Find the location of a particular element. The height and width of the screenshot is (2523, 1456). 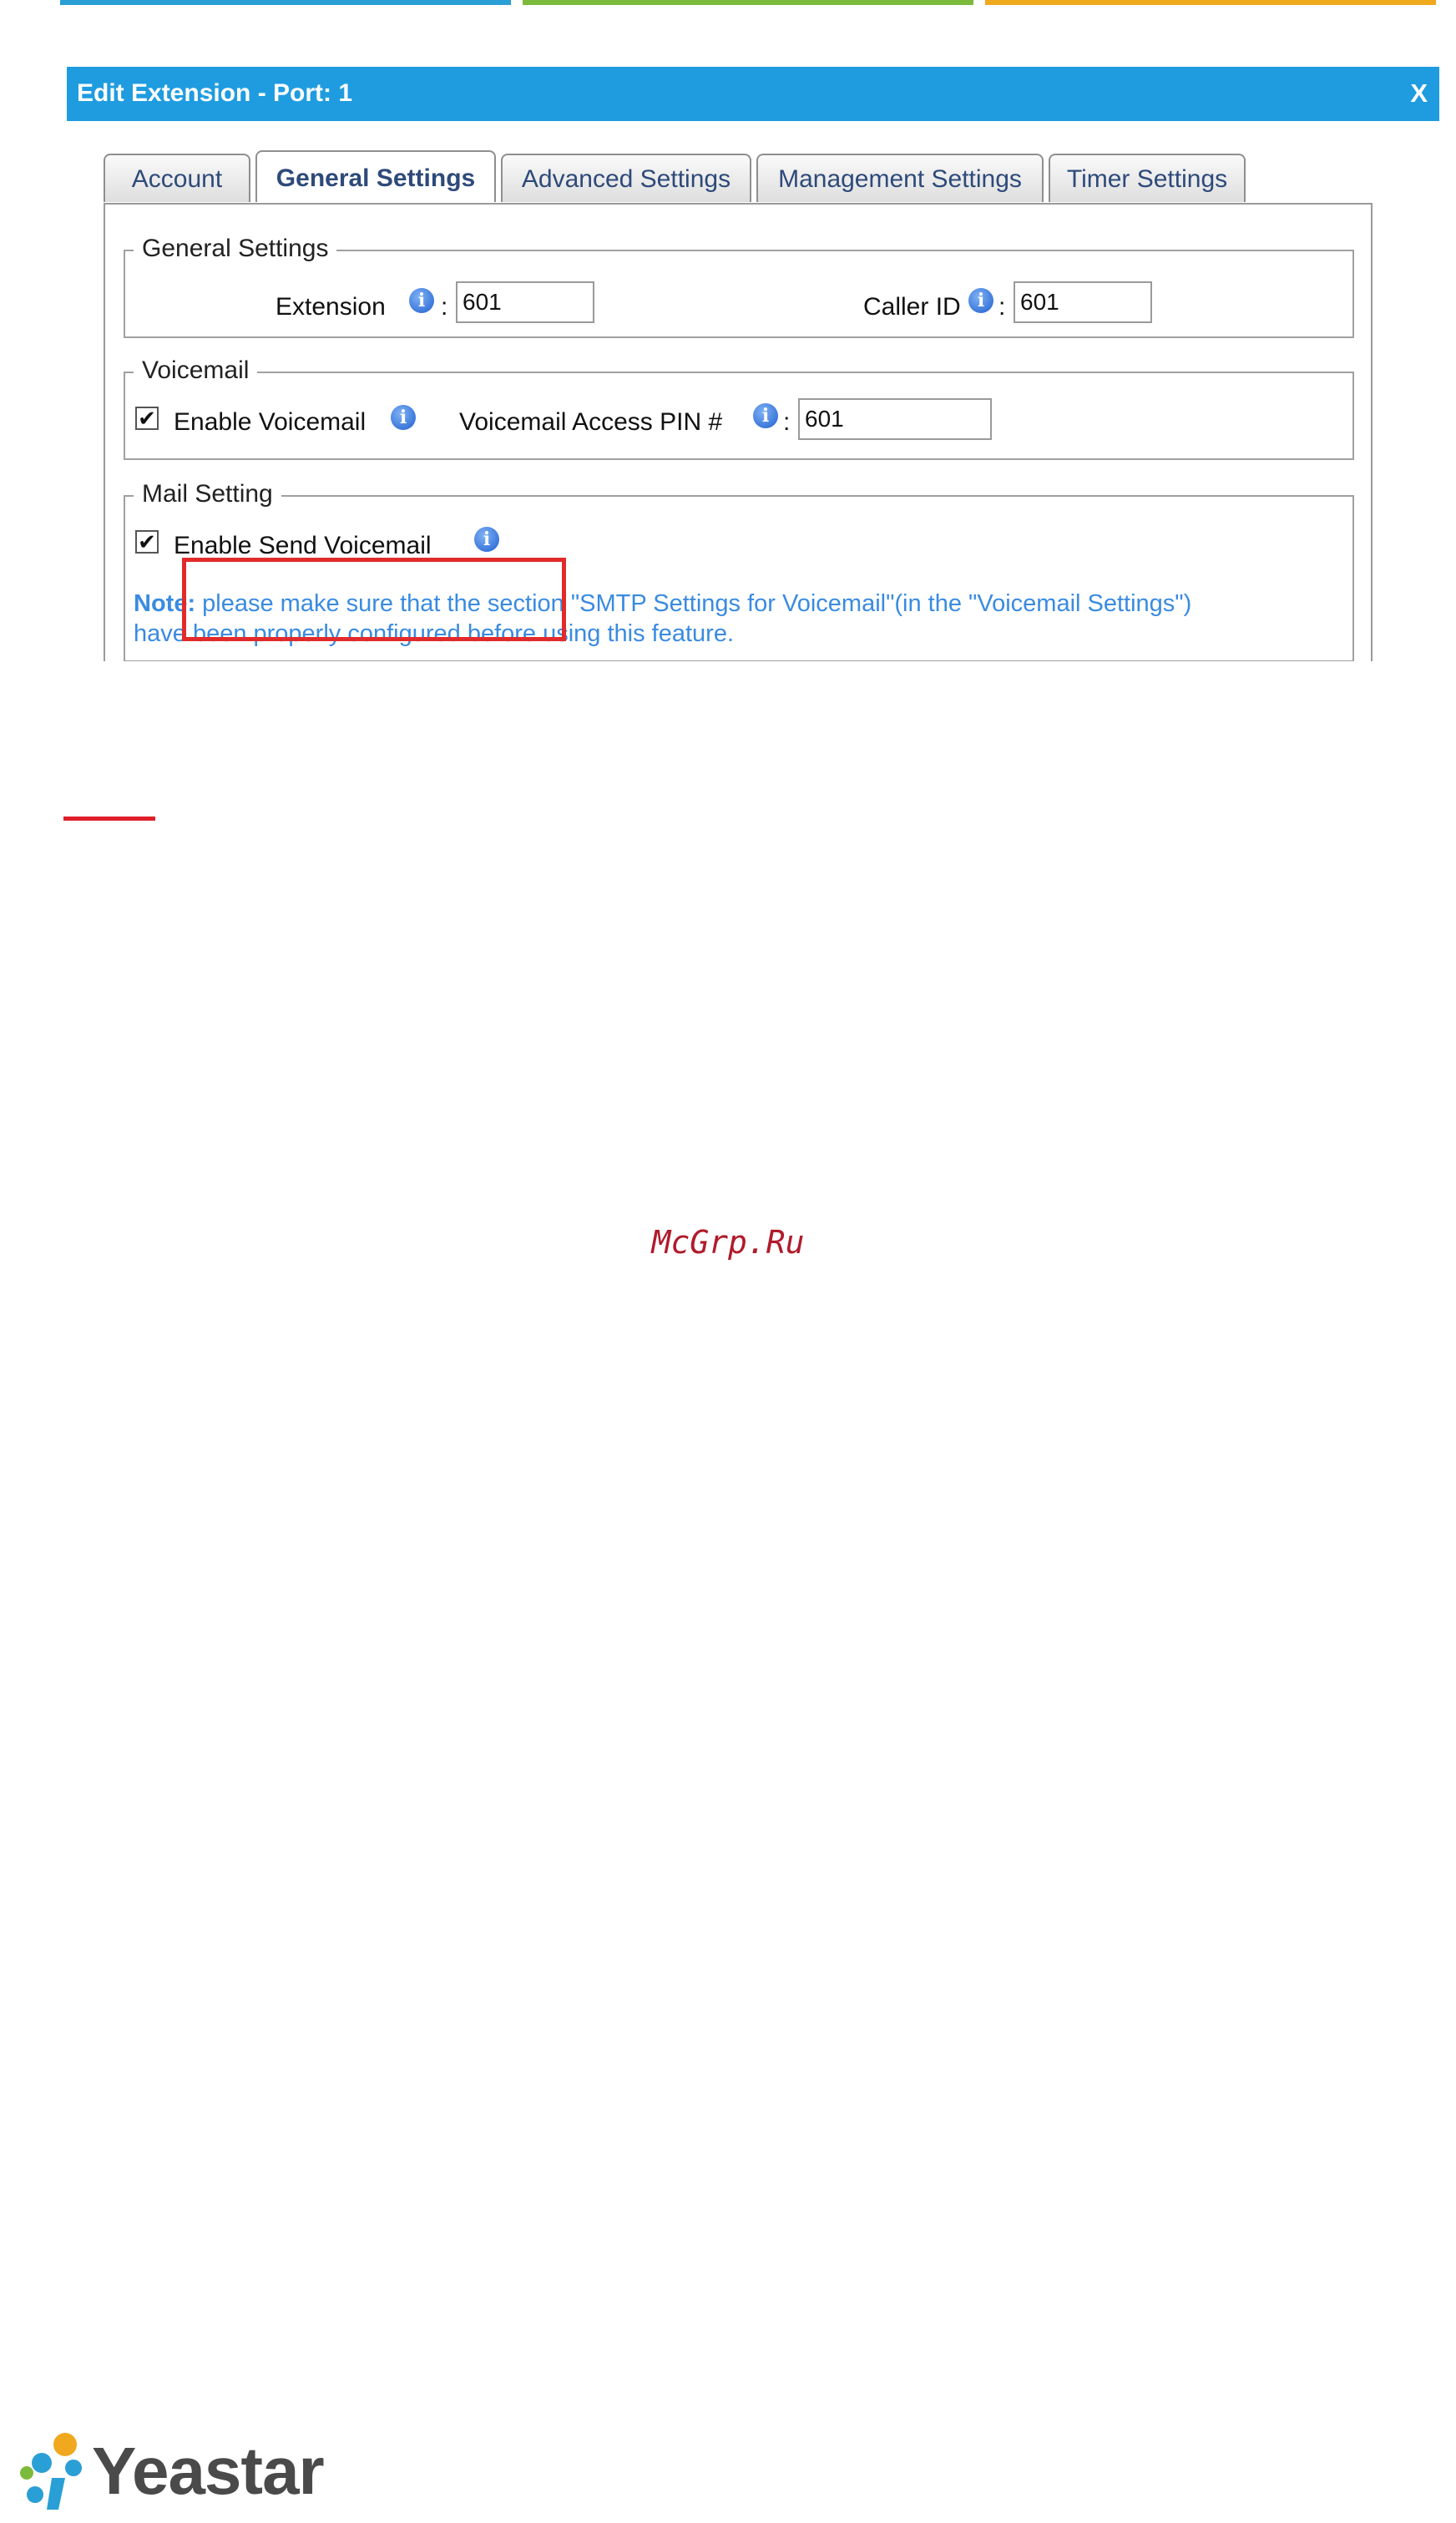

send-voicemail-info-icon: i is located at coordinates (486, 539).